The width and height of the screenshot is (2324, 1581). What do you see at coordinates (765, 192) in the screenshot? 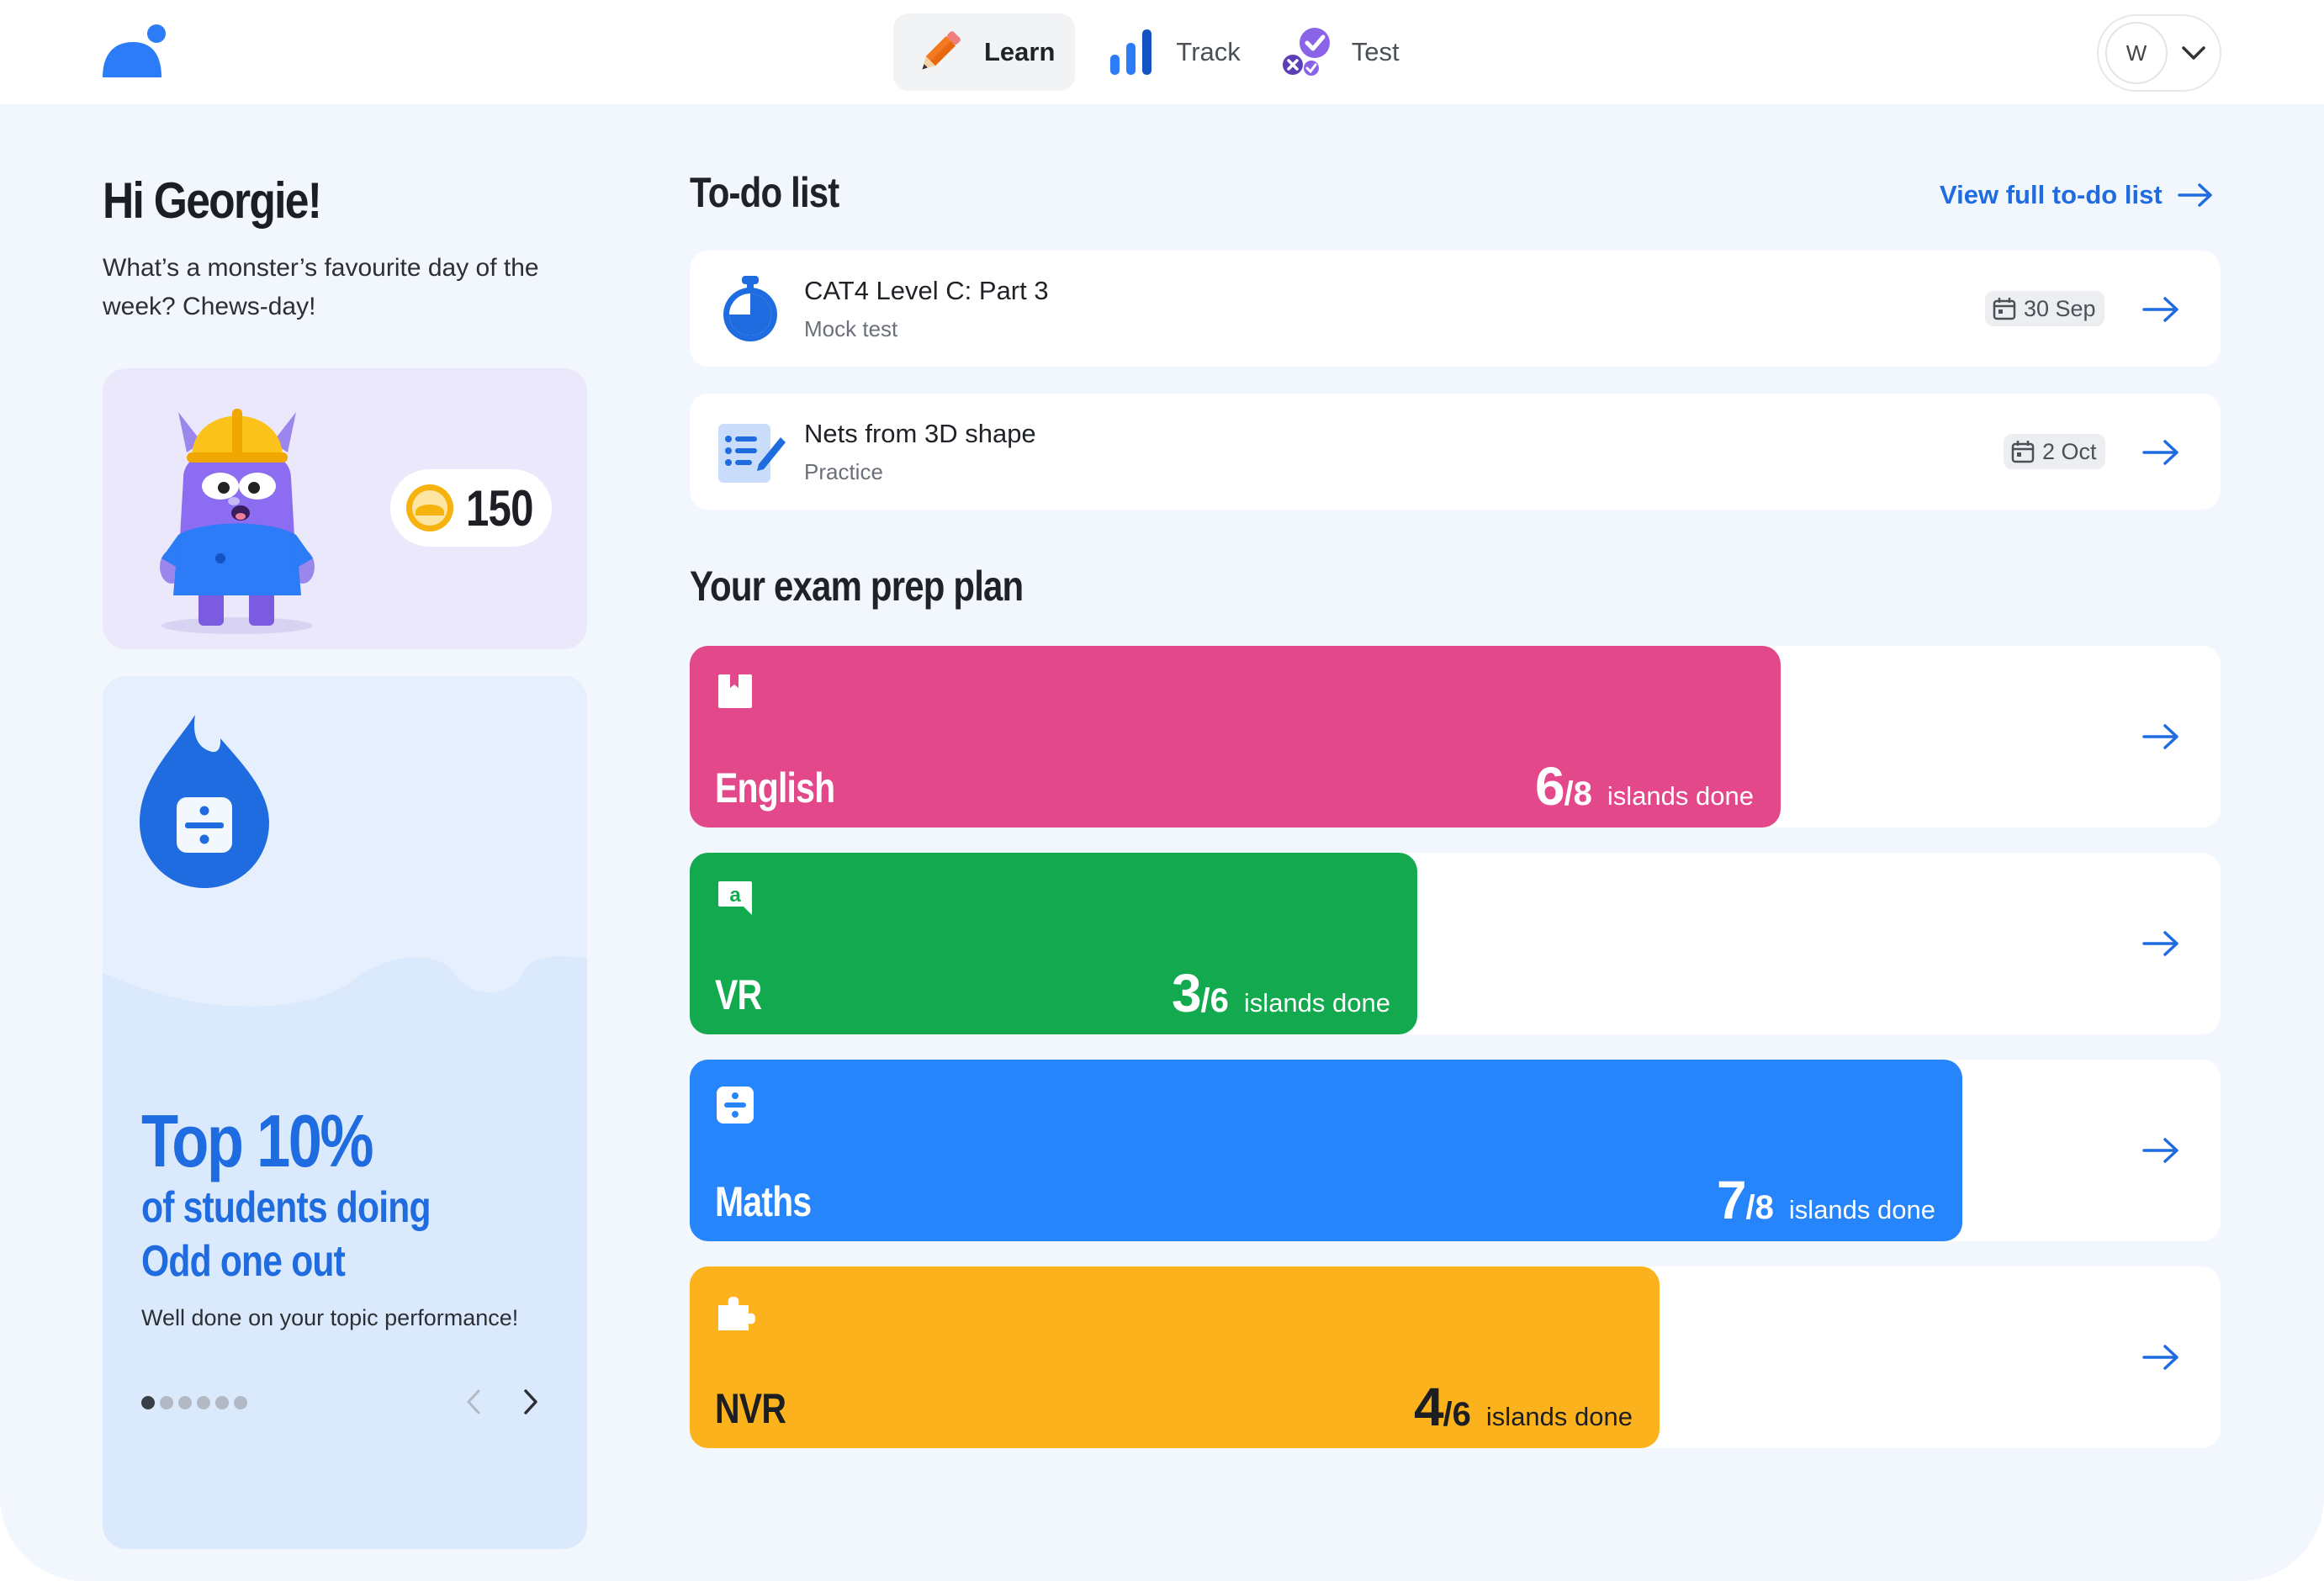
I see `todo-title: To-do list` at bounding box center [765, 192].